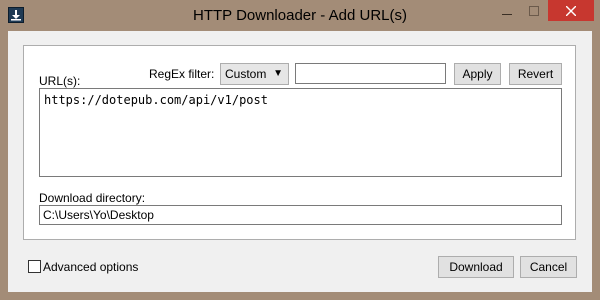 The height and width of the screenshot is (300, 600). Describe the element at coordinates (182, 74) in the screenshot. I see `regex-filter-label: RegEx filter:` at that location.